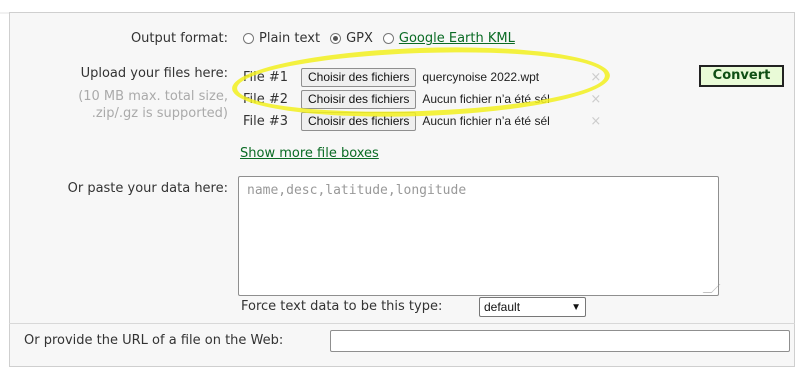 This screenshot has height=367, width=795. I want to click on chevron-down-icon: ▼, so click(576, 307).